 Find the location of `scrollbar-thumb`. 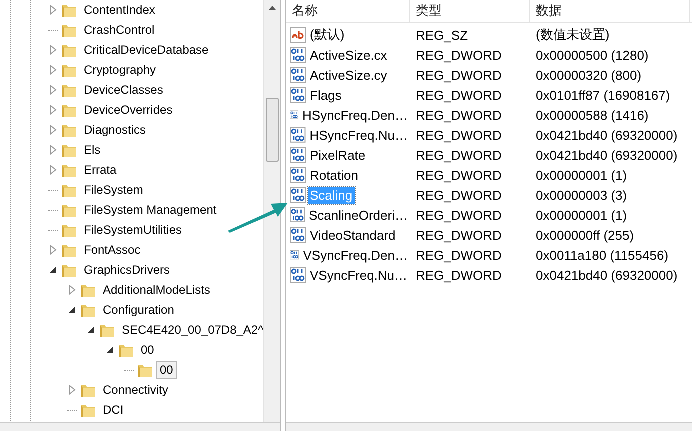

scrollbar-thumb is located at coordinates (272, 130).